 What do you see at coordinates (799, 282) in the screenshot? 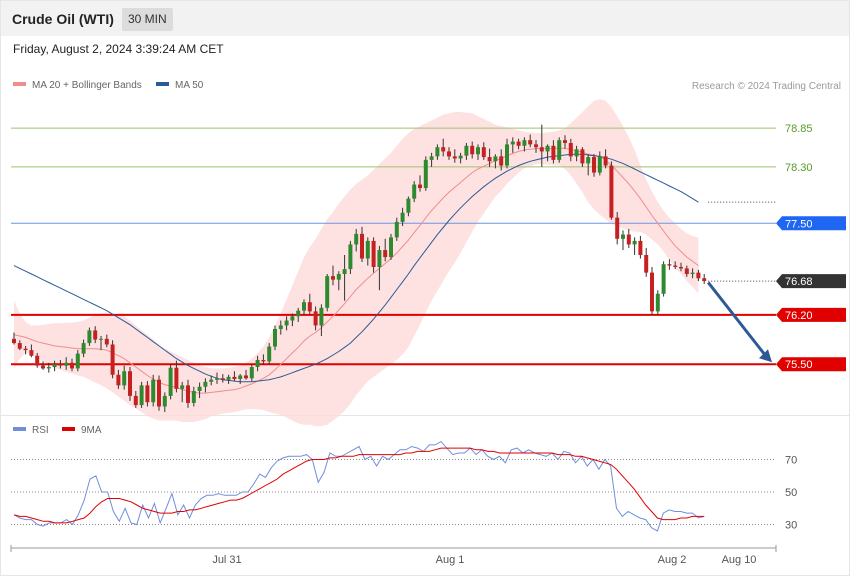
I see `last-price-label: 76.68` at bounding box center [799, 282].